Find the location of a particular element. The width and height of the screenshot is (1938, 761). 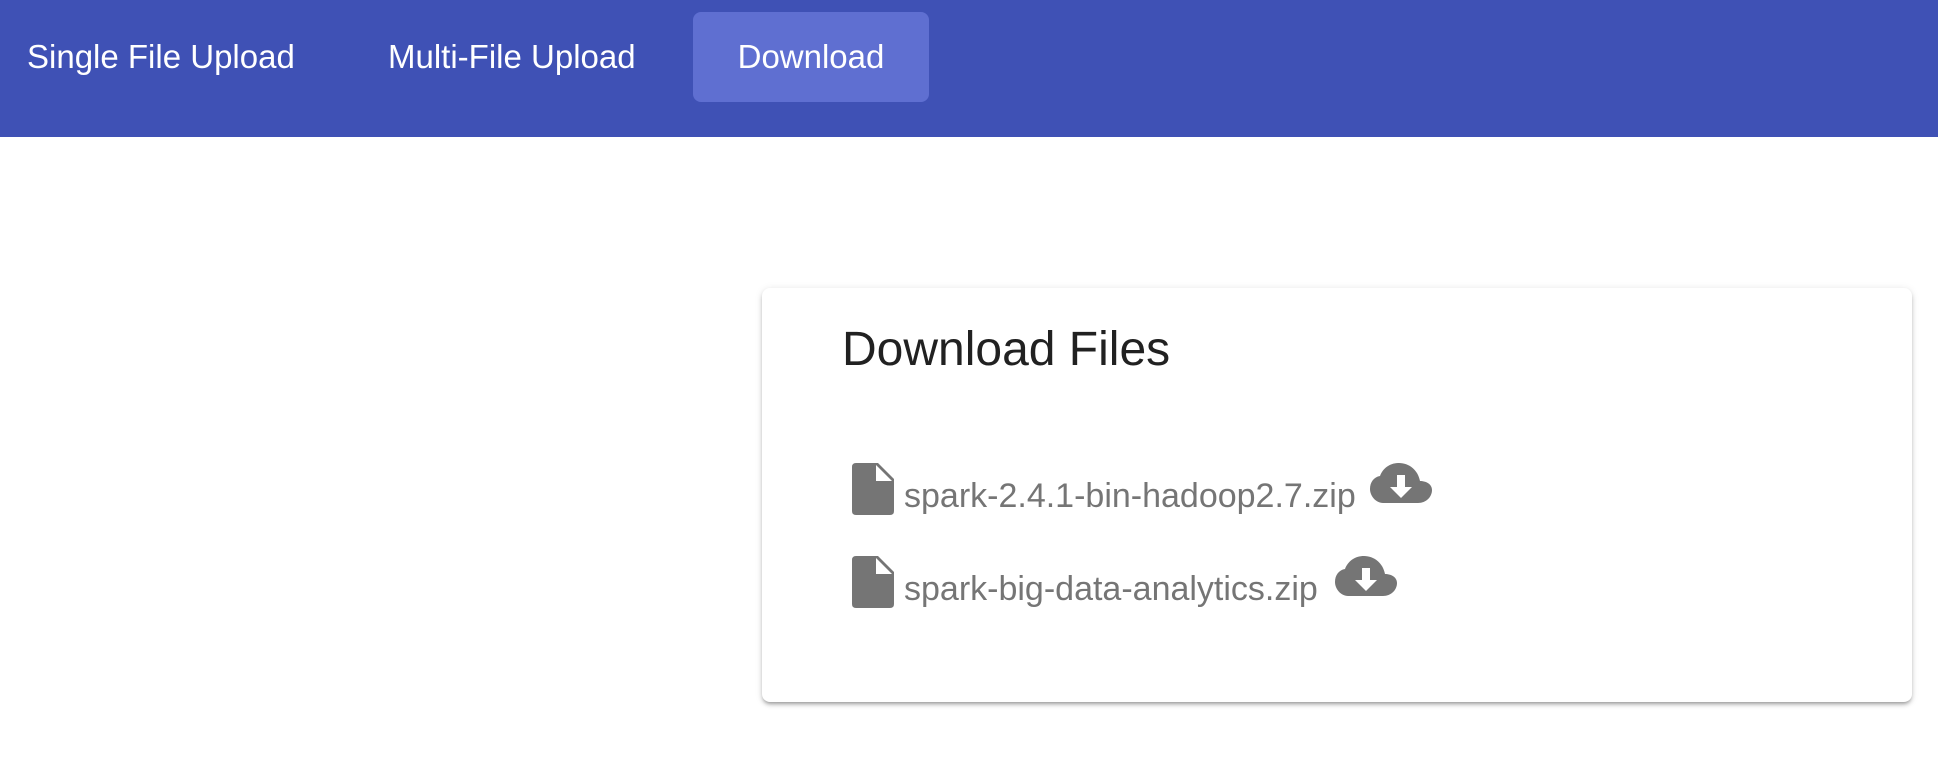

tab-single-file-upload: Single File Upload is located at coordinates (167, 57).